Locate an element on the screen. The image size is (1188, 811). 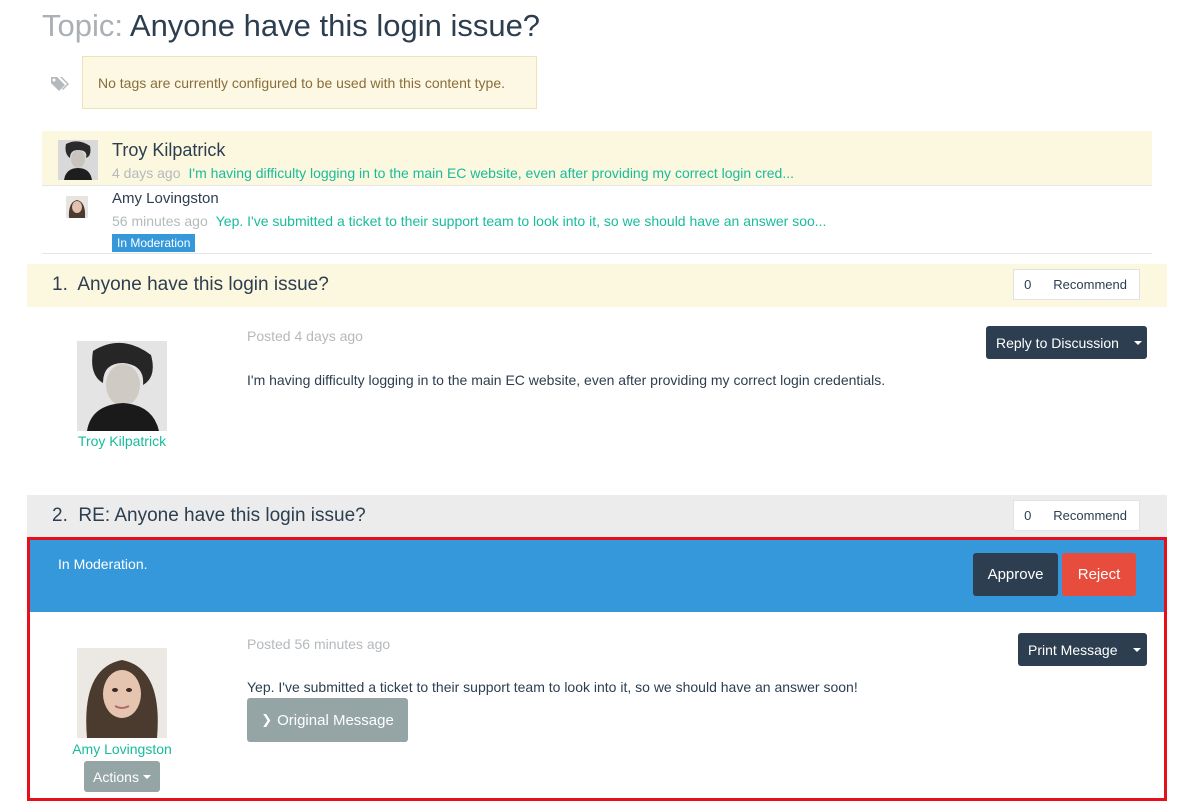
post-title-text: RE: Anyone have this login issue? is located at coordinates (222, 515).